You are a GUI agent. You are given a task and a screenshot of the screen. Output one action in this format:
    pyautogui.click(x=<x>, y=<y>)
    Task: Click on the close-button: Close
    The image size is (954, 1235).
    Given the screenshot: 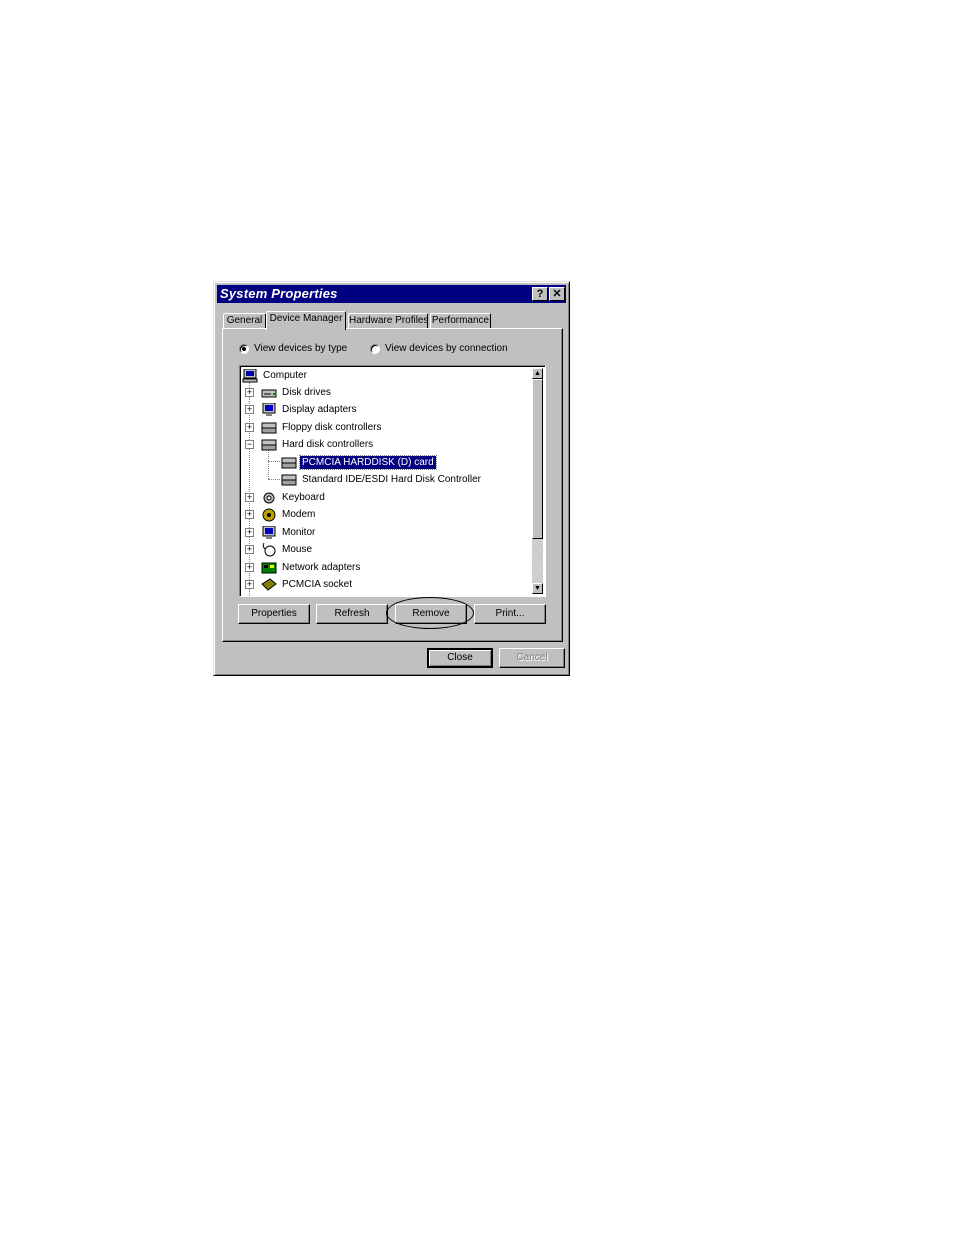 What is the action you would take?
    pyautogui.click(x=460, y=658)
    